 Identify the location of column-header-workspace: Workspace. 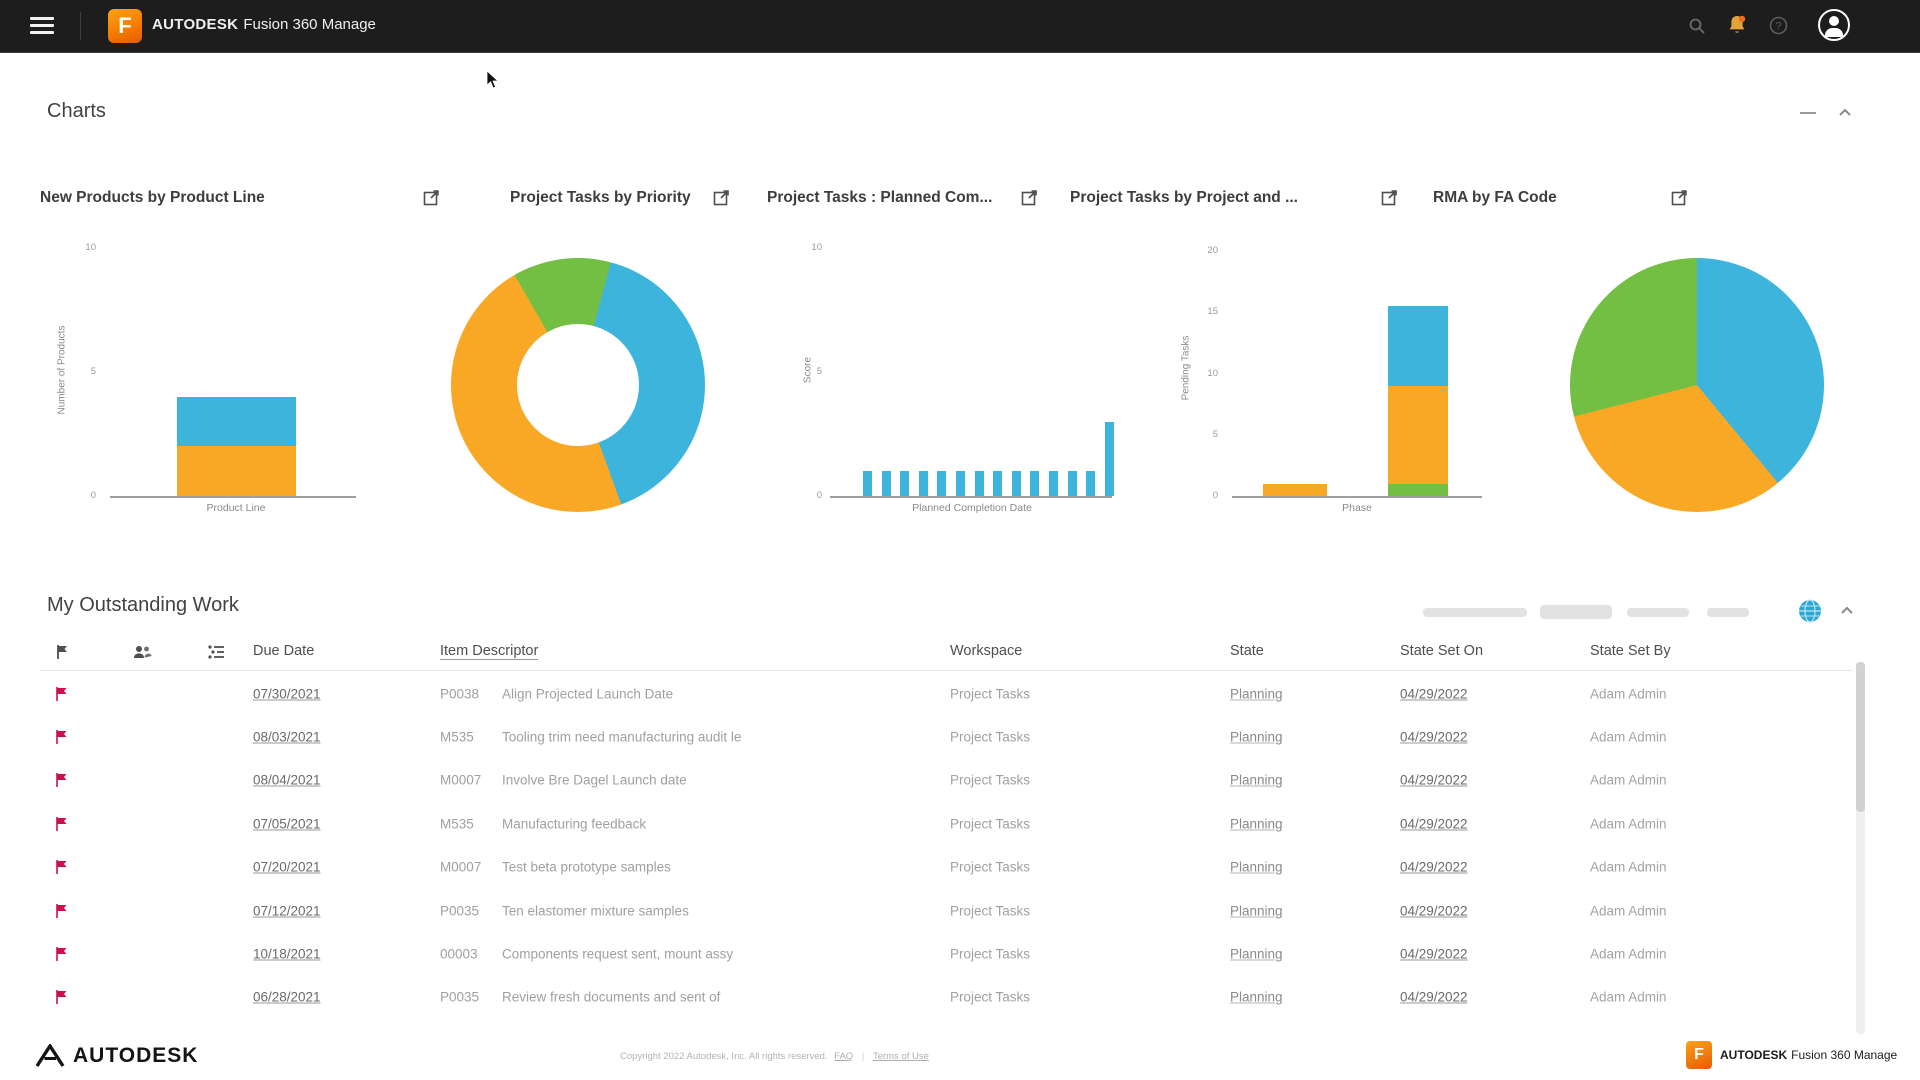
(986, 651).